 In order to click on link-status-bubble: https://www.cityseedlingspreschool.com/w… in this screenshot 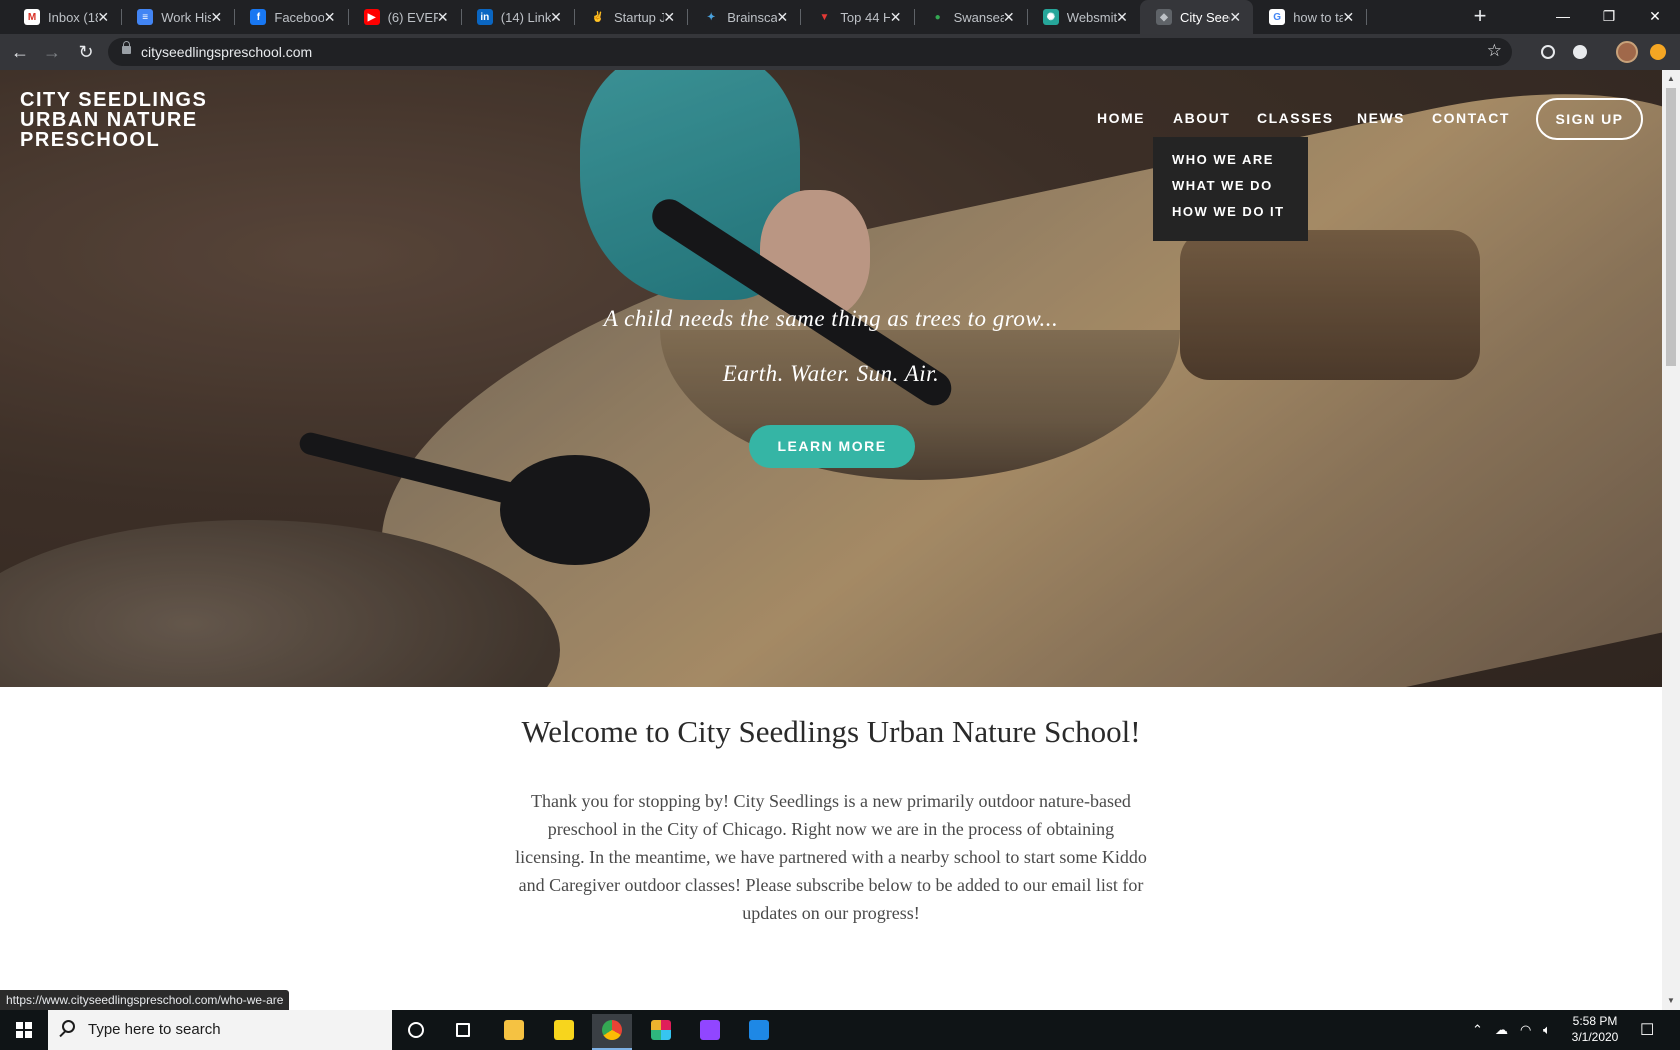, I will do `click(145, 1000)`.